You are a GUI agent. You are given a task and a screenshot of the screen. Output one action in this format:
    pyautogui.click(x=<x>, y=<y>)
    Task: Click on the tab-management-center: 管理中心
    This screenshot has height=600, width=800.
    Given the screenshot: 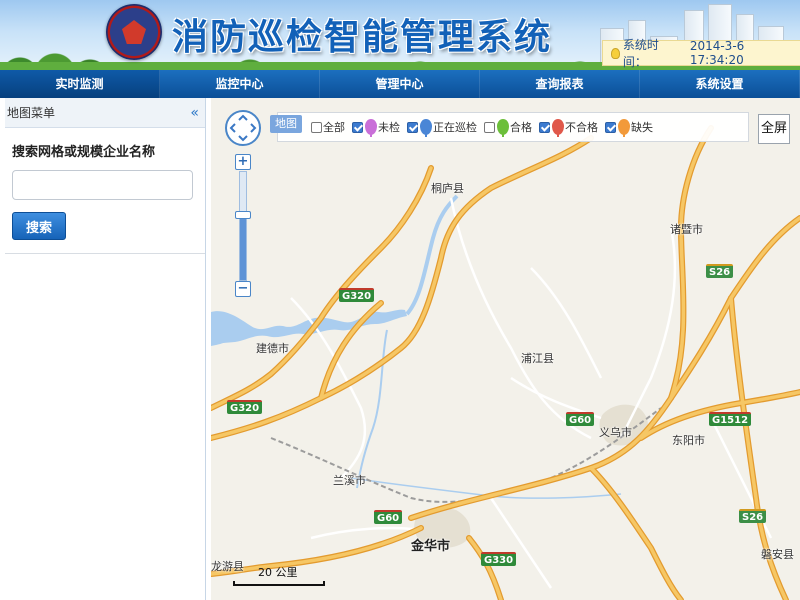 What is the action you would take?
    pyautogui.click(x=400, y=84)
    